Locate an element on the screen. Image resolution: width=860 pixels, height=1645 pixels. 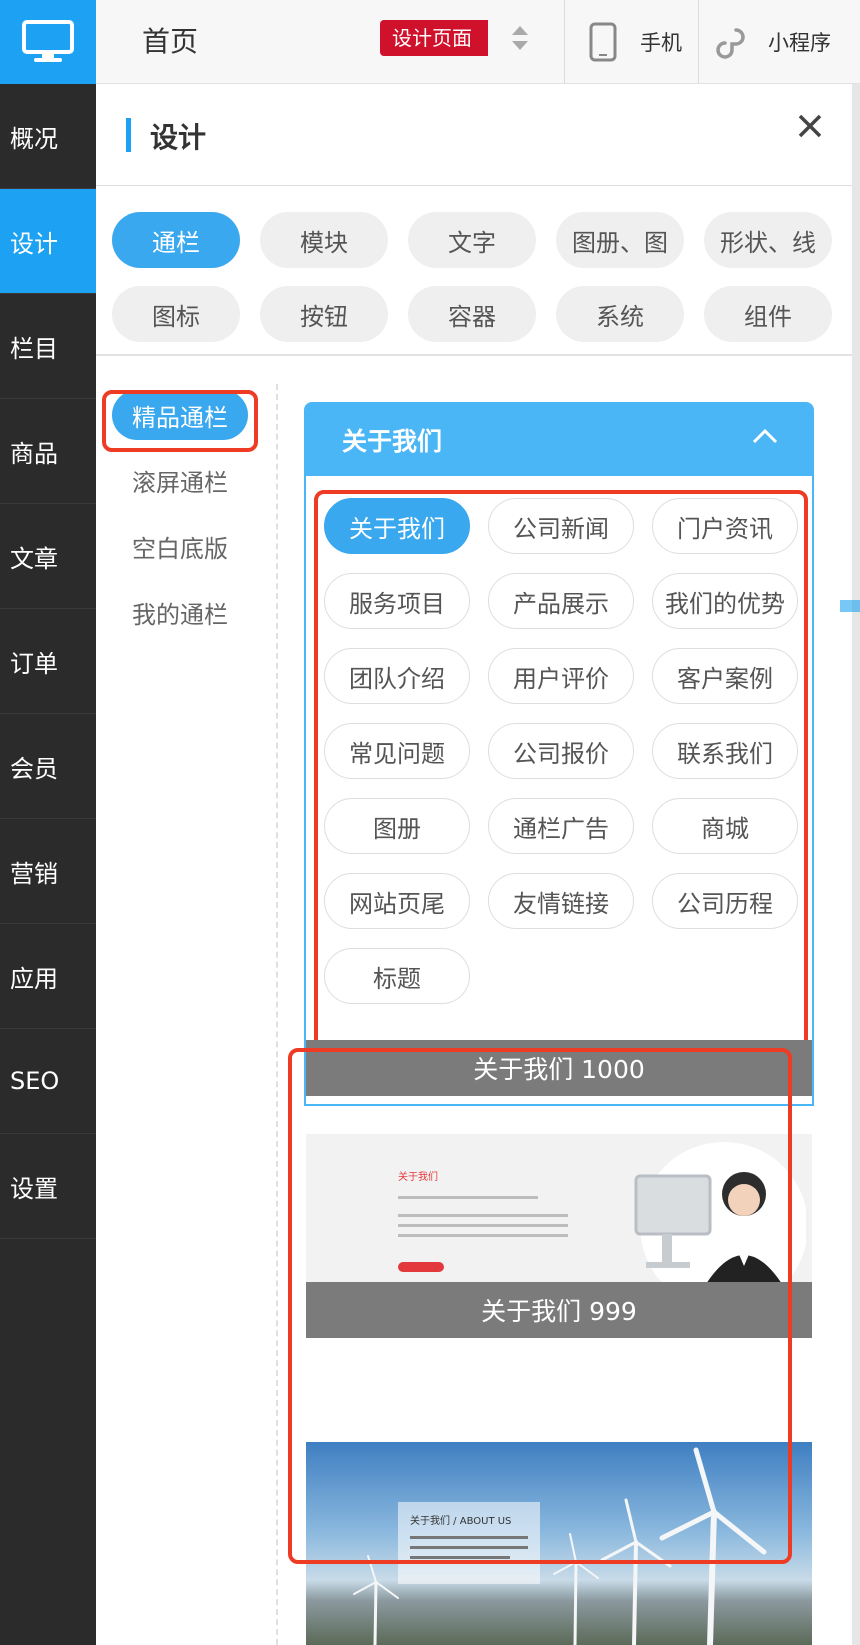
nav-label: 会员 is located at coordinates (34, 768).